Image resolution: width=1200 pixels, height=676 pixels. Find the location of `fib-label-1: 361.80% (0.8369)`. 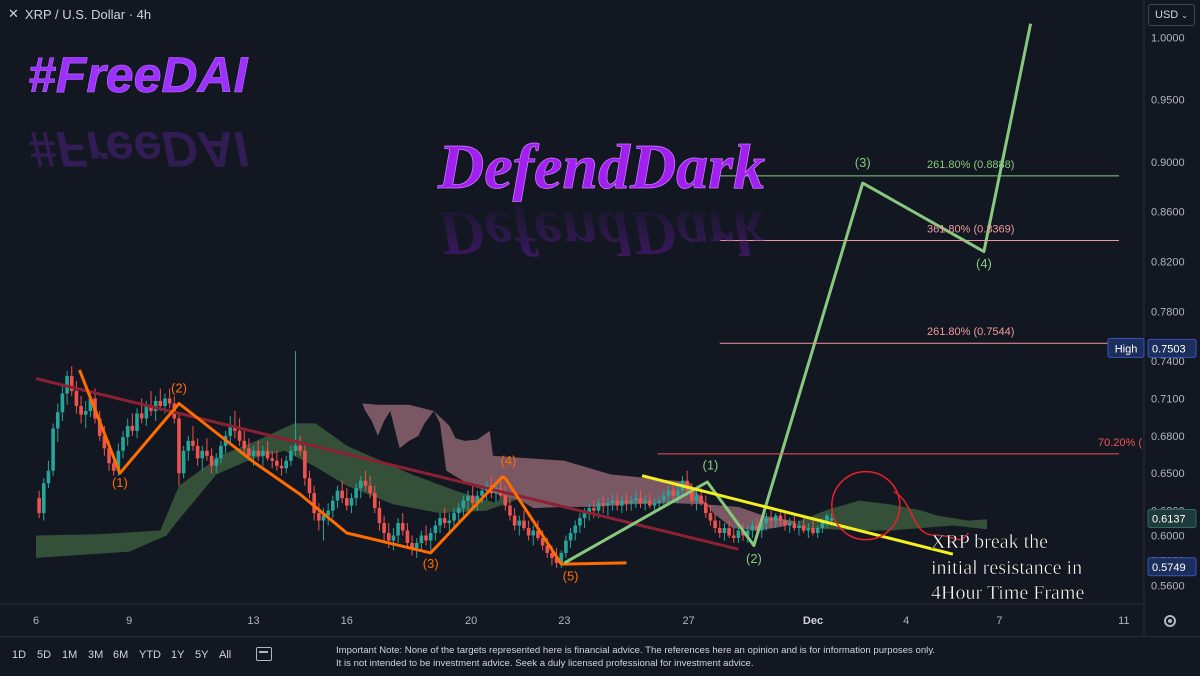

fib-label-1: 361.80% (0.8369) is located at coordinates (970, 229).